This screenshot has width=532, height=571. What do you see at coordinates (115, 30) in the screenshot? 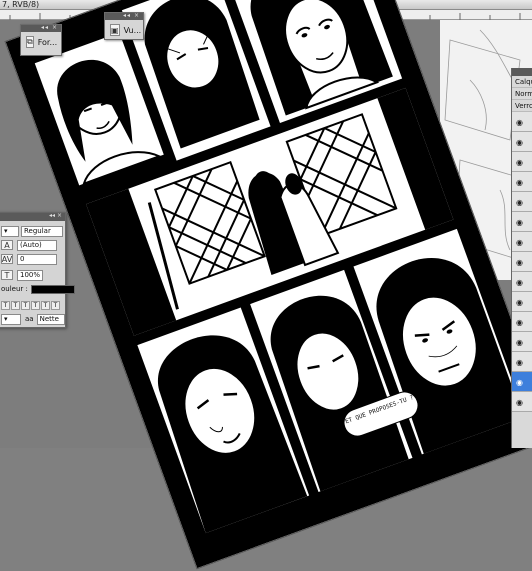
I see `view-icon: ▣` at bounding box center [115, 30].